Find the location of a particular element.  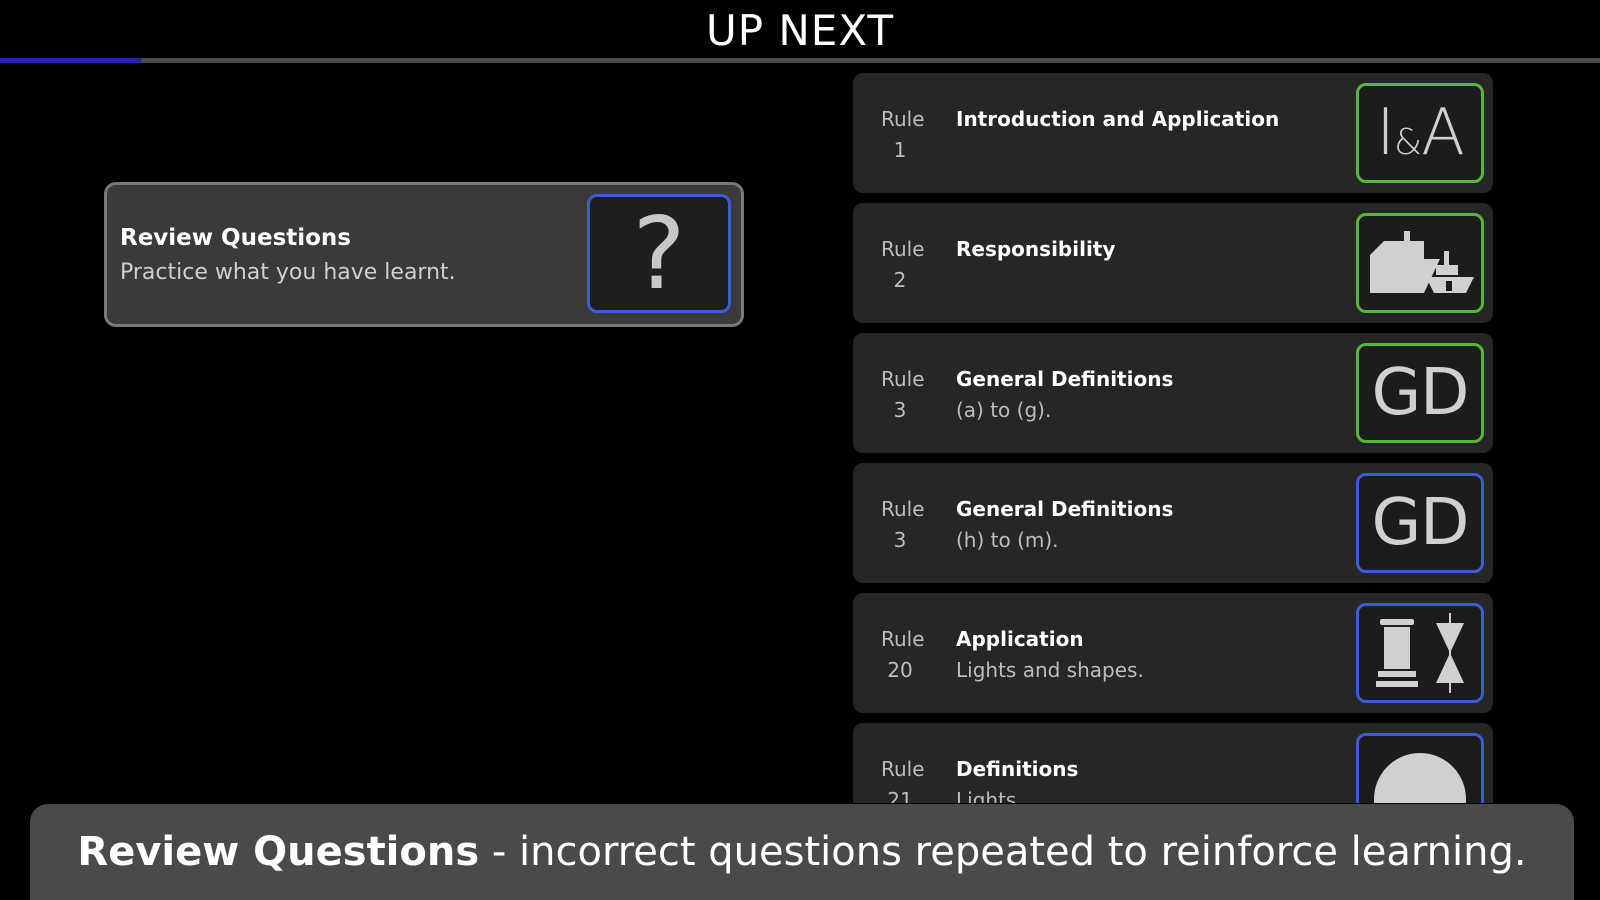

rule-number: 21 is located at coordinates (900, 795).